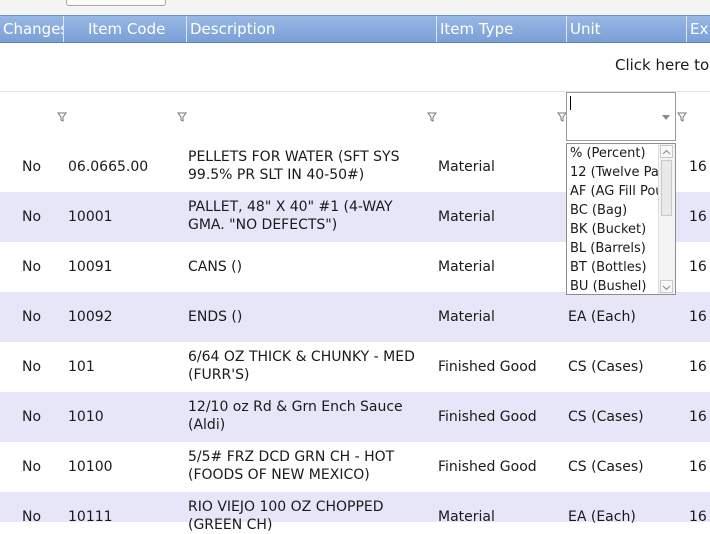  Describe the element at coordinates (215, 267) in the screenshot. I see `cell-description-line1: CANS ()` at that location.